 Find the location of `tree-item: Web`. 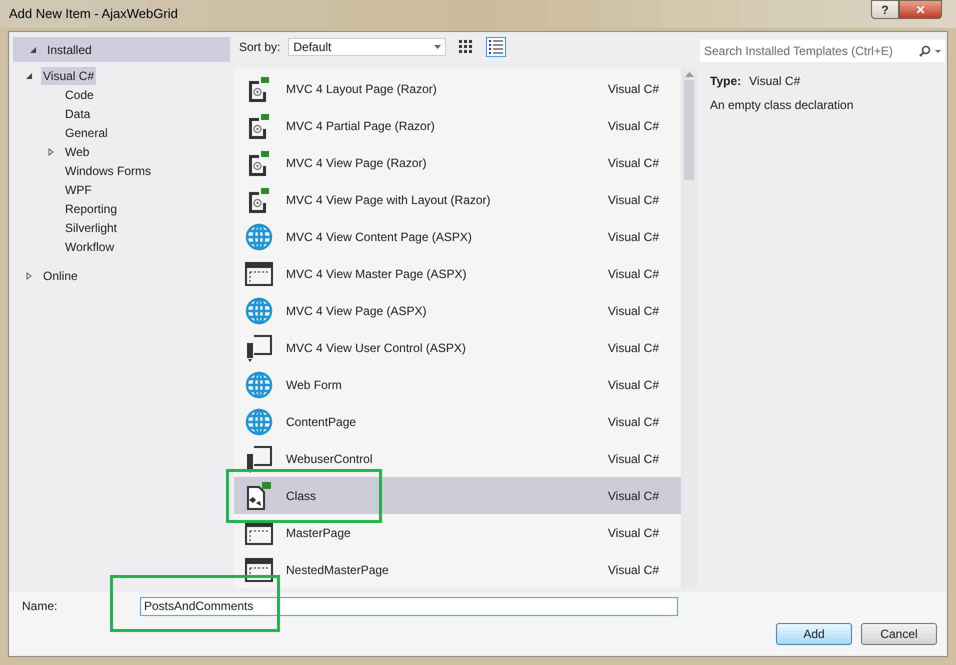

tree-item: Web is located at coordinates (77, 151).